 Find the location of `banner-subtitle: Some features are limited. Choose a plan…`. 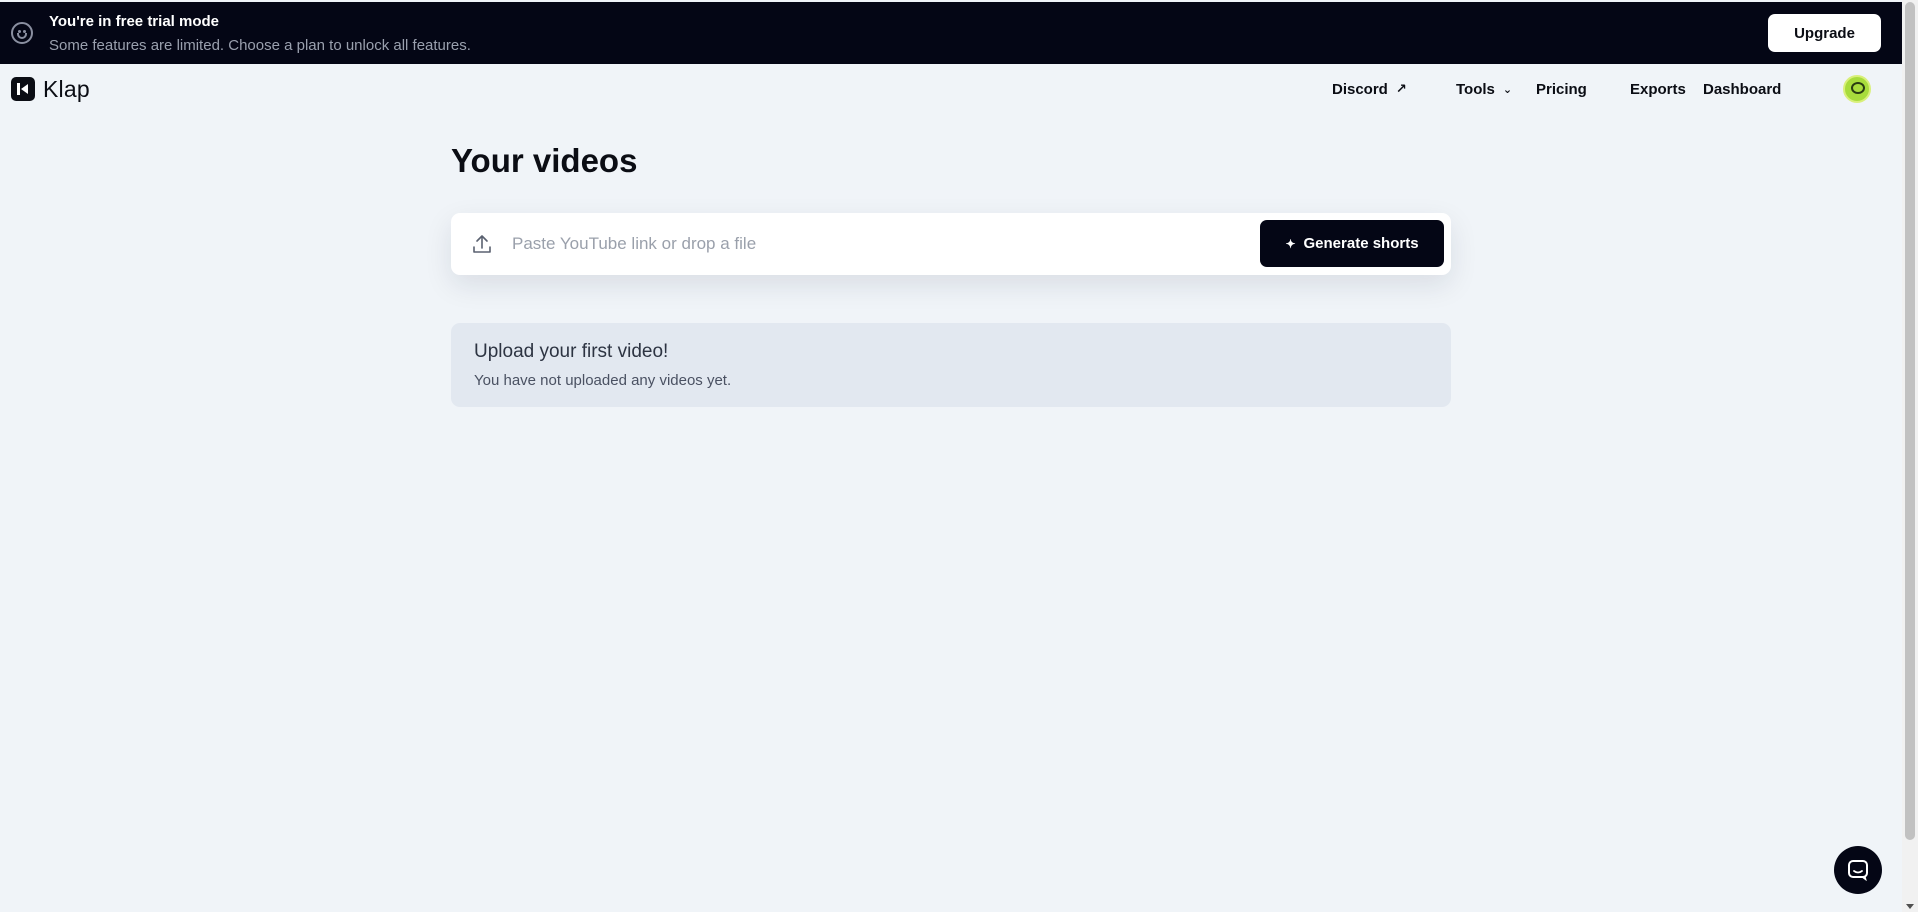

banner-subtitle: Some features are limited. Choose a plan… is located at coordinates (260, 45).